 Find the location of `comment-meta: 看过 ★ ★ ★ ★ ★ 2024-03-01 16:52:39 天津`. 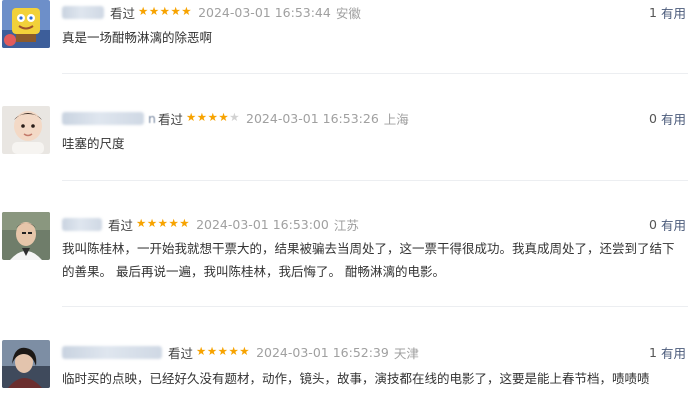

comment-meta: 看过 ★ ★ ★ ★ ★ 2024-03-01 16:52:39 天津 is located at coordinates (240, 352).